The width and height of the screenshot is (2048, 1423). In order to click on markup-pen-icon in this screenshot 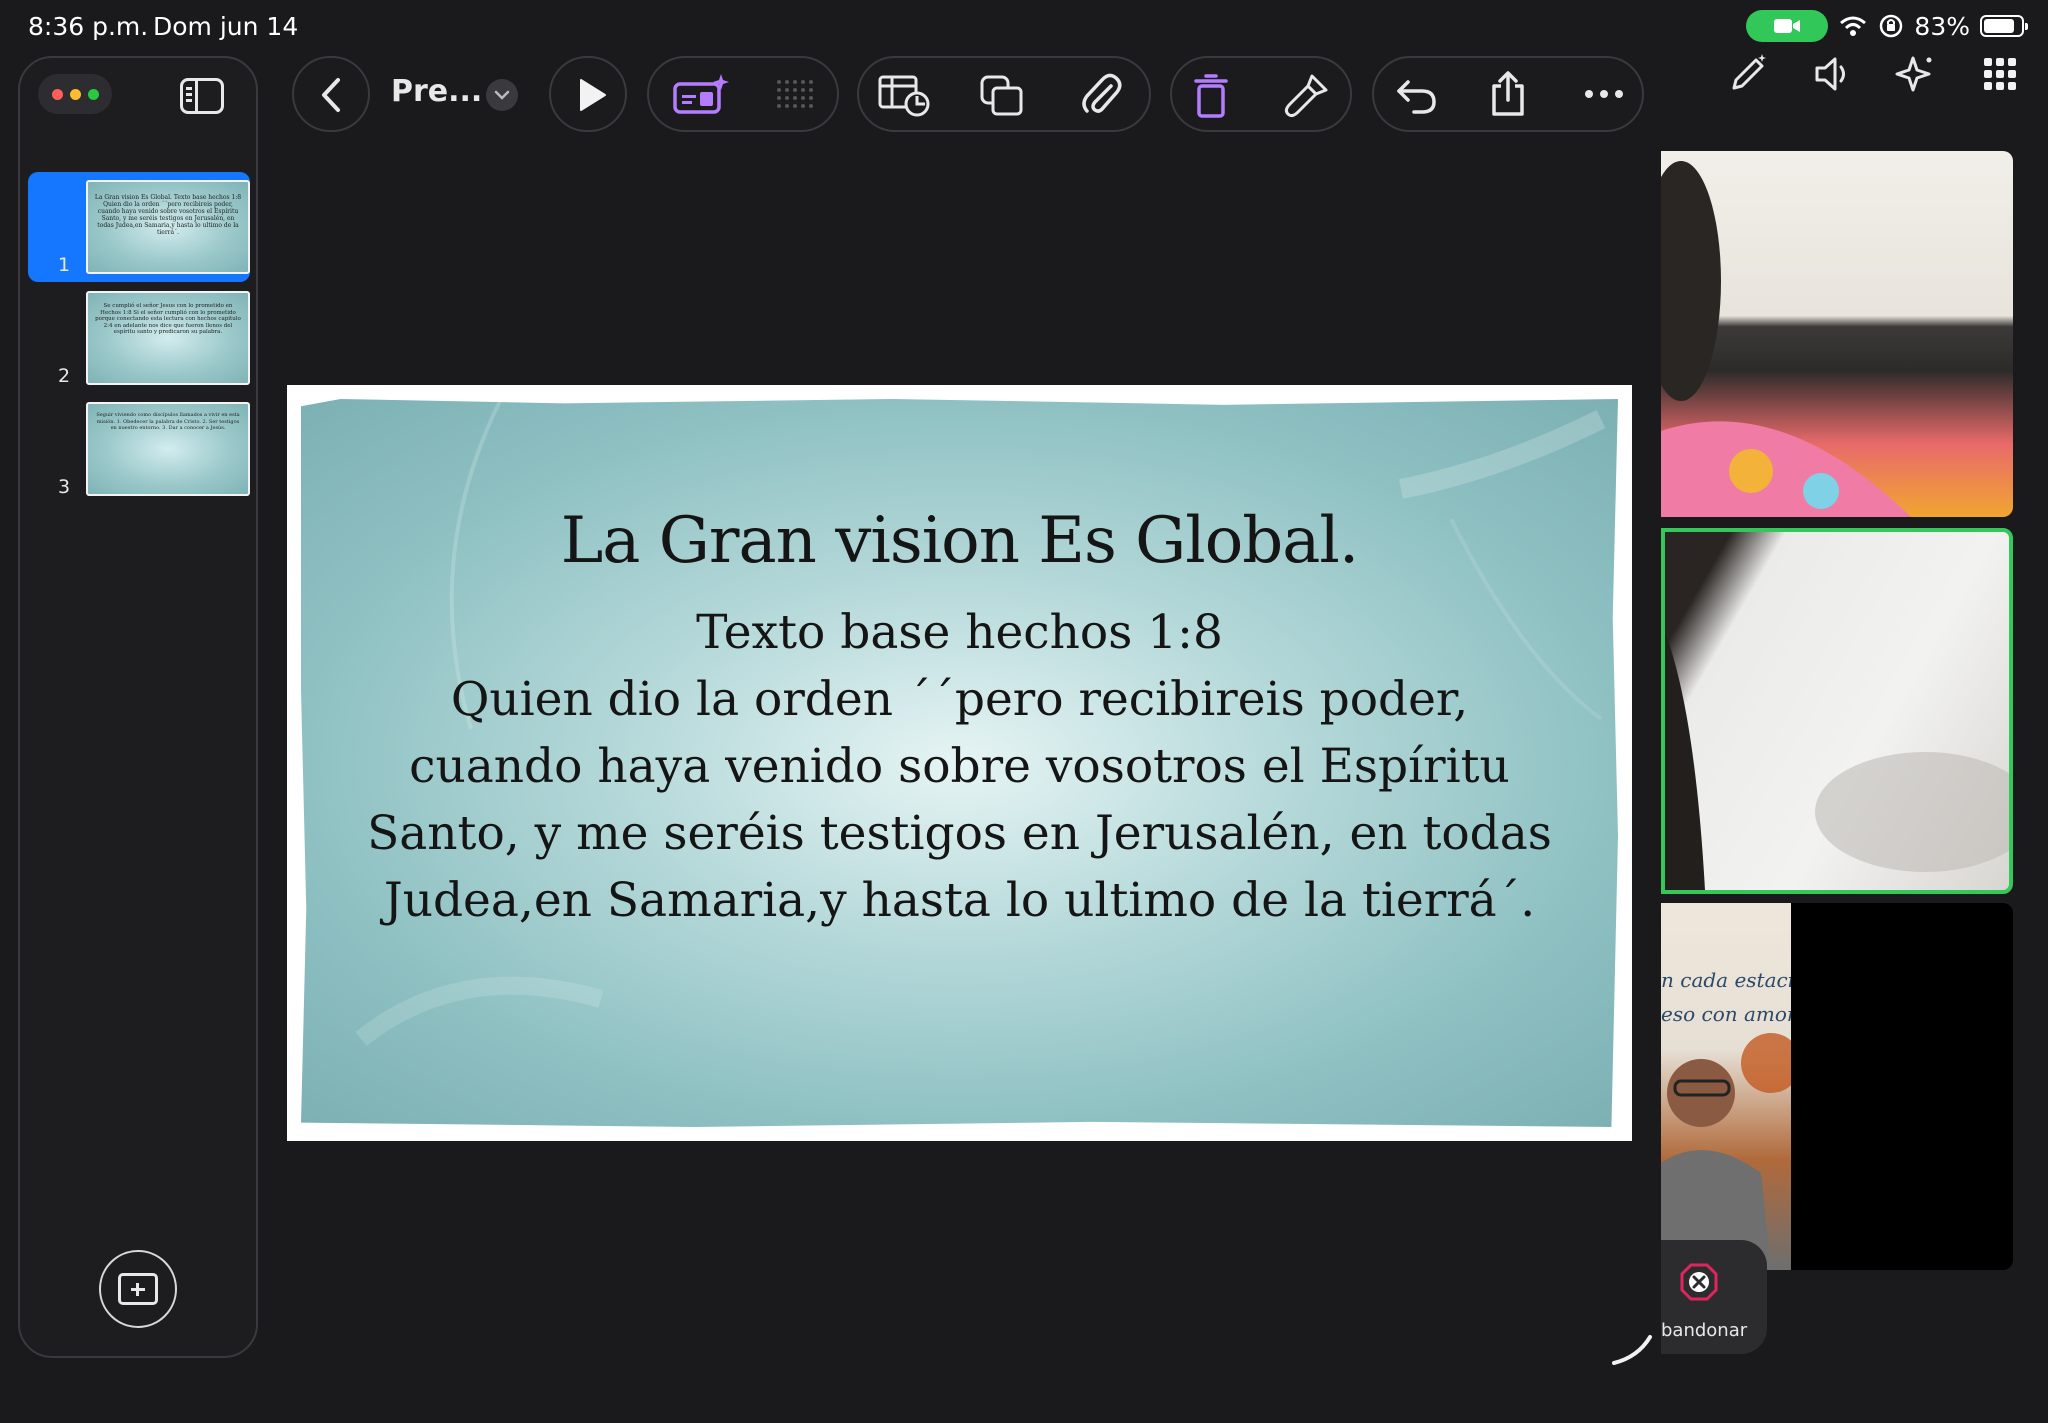, I will do `click(1748, 74)`.